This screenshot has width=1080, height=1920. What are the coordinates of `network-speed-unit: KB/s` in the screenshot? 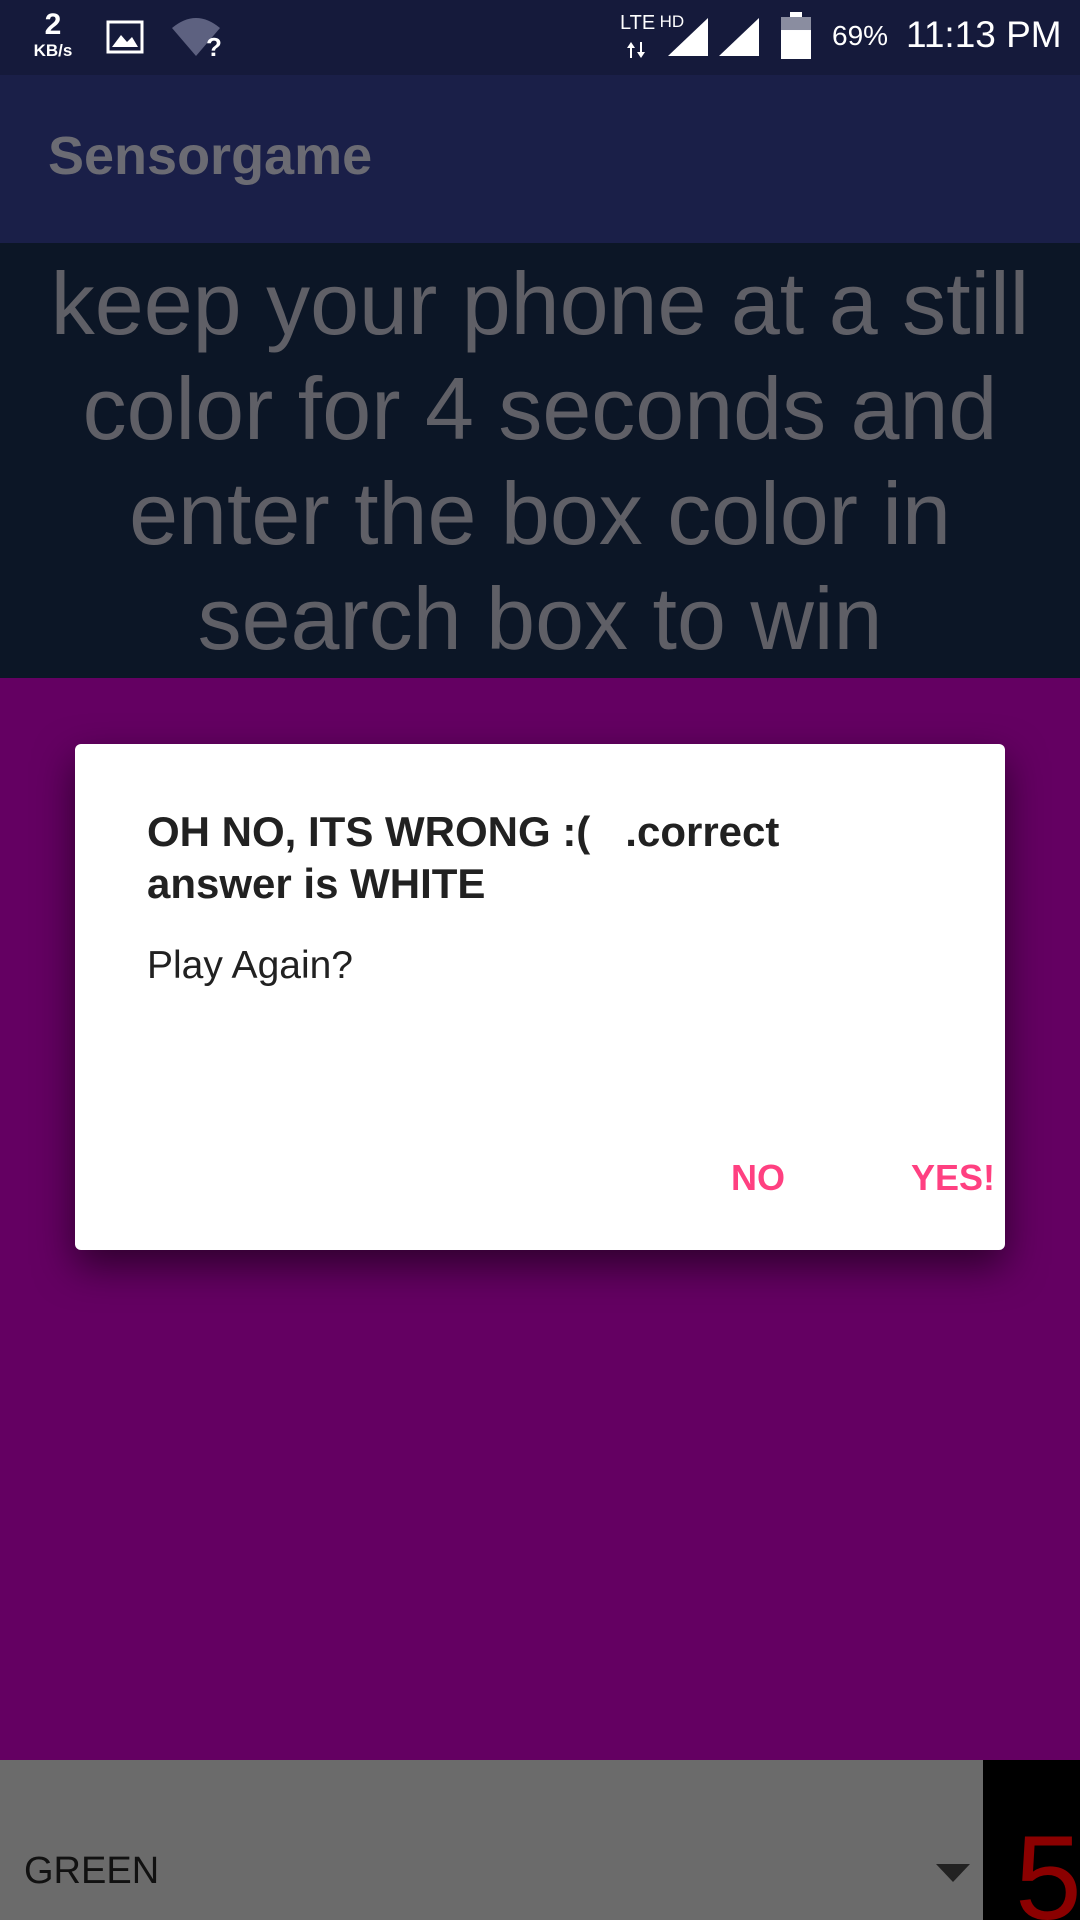 It's located at (53, 50).